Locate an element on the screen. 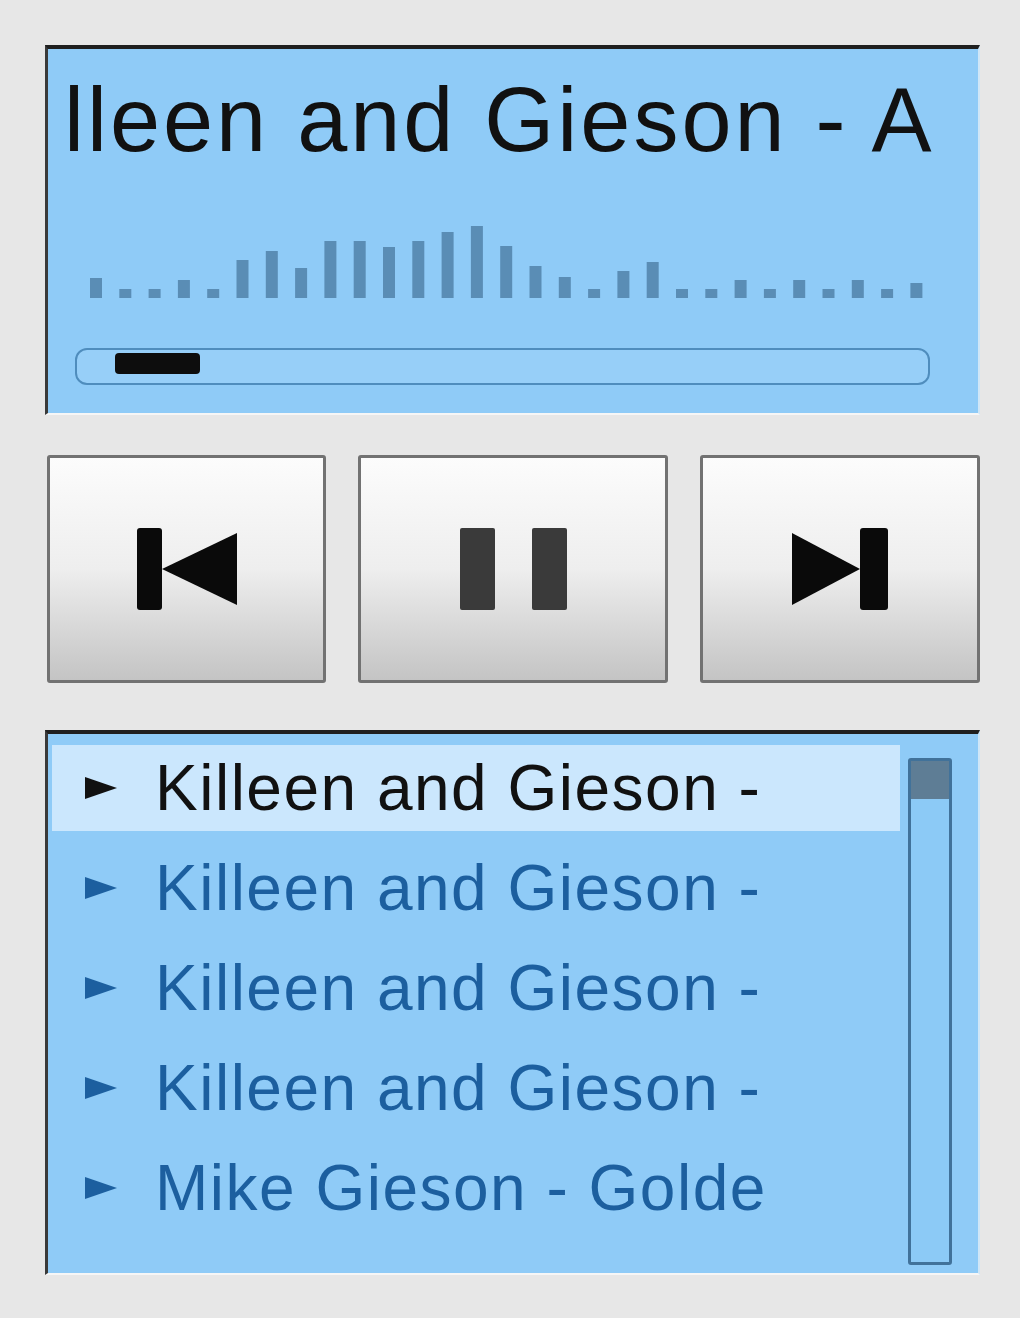  next-button is located at coordinates (840, 569).